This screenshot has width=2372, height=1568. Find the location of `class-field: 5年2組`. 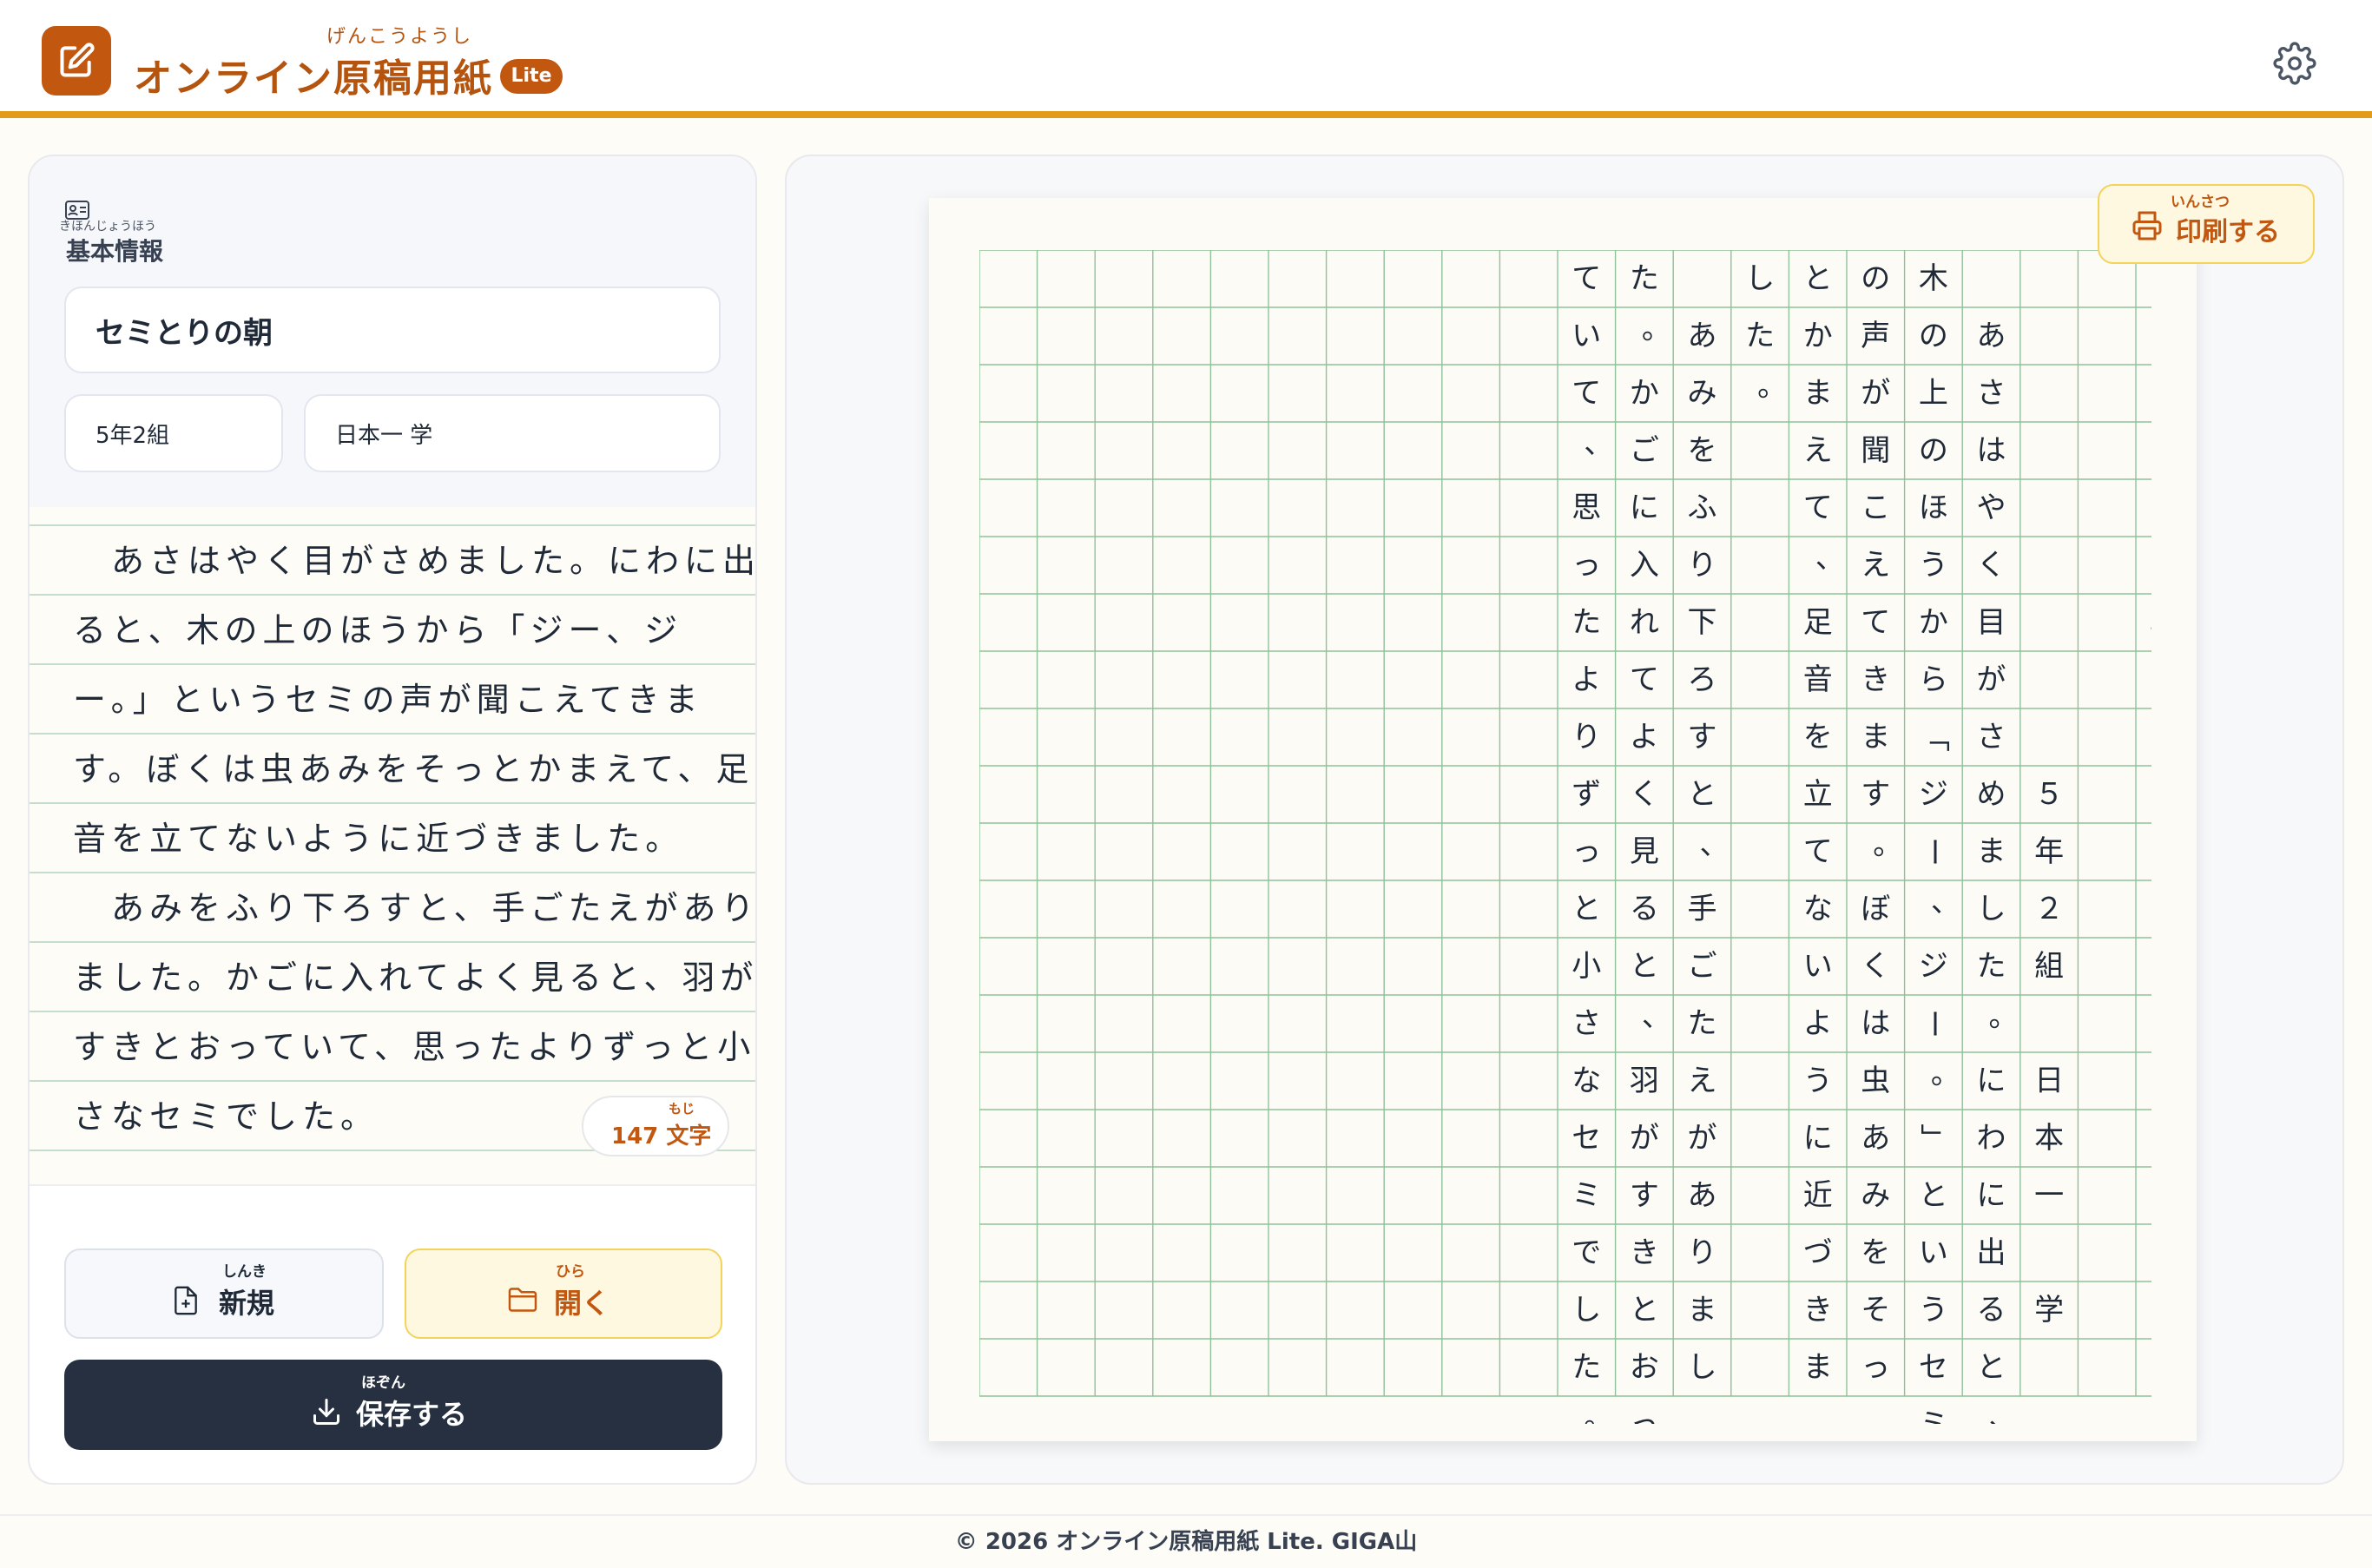

class-field: 5年2組 is located at coordinates (174, 433).